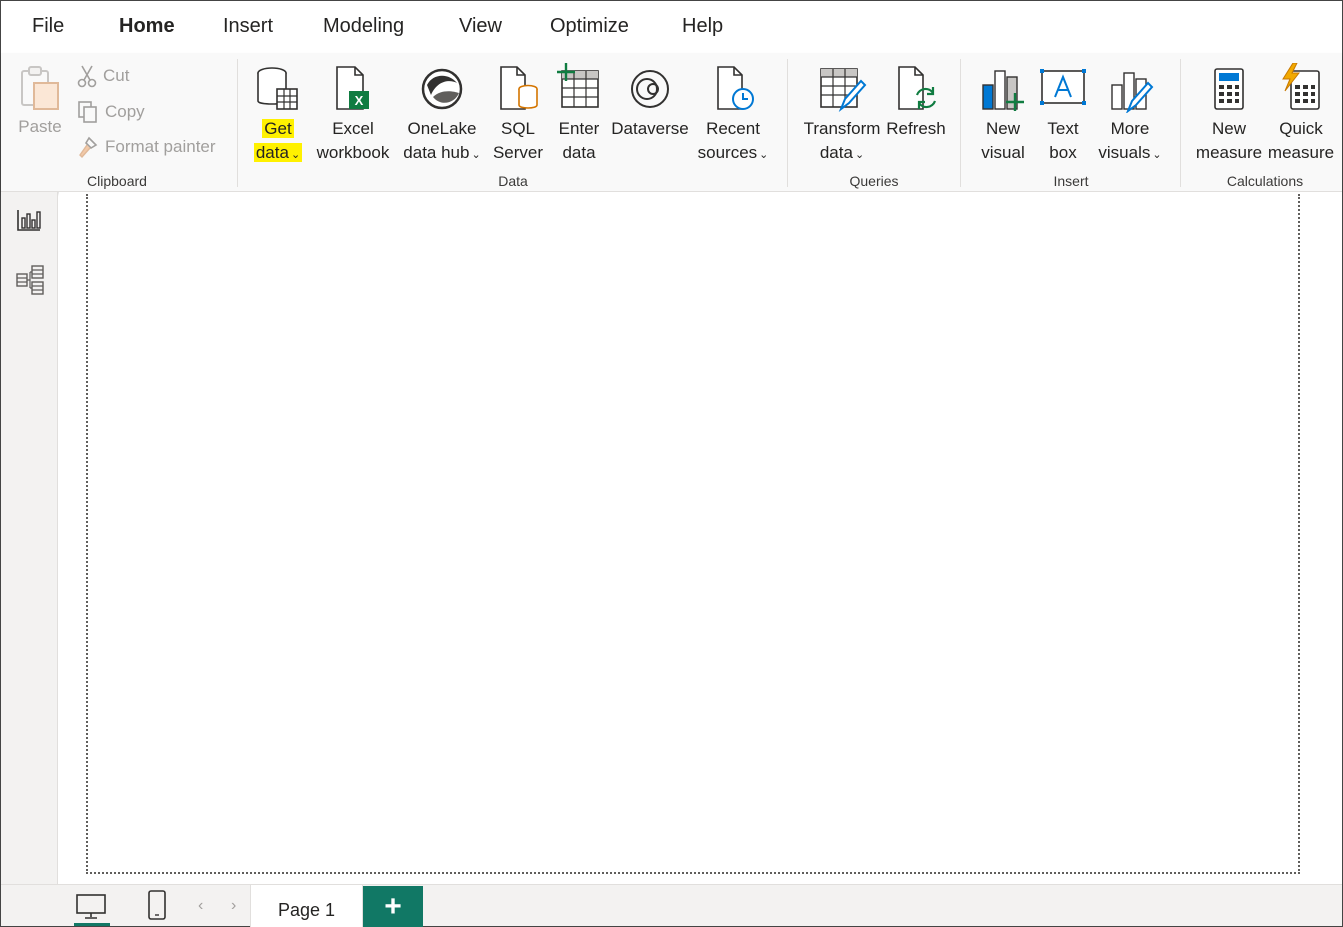  I want to click on onelake-label-1: OneLake, so click(442, 128).